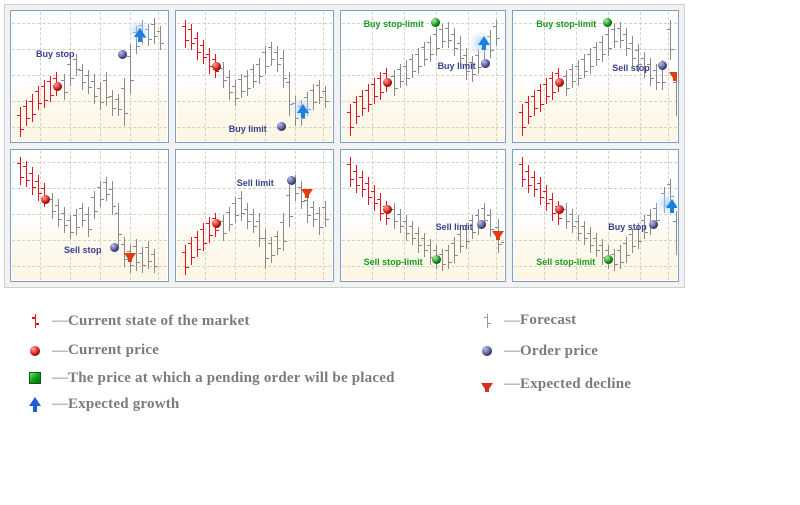  What do you see at coordinates (566, 24) in the screenshot?
I see `label-buy-stop-limit: Buy stop-limit` at bounding box center [566, 24].